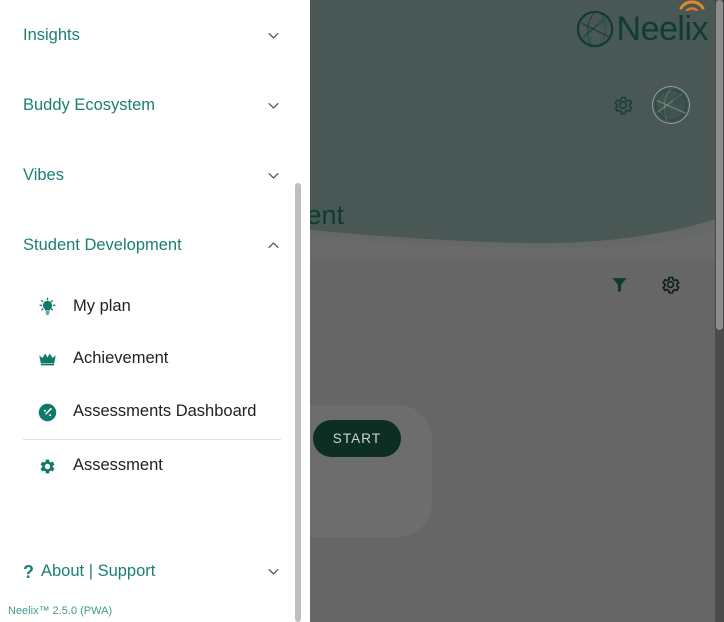  I want to click on sidebar-item-assessment: Assessment, so click(151, 466).